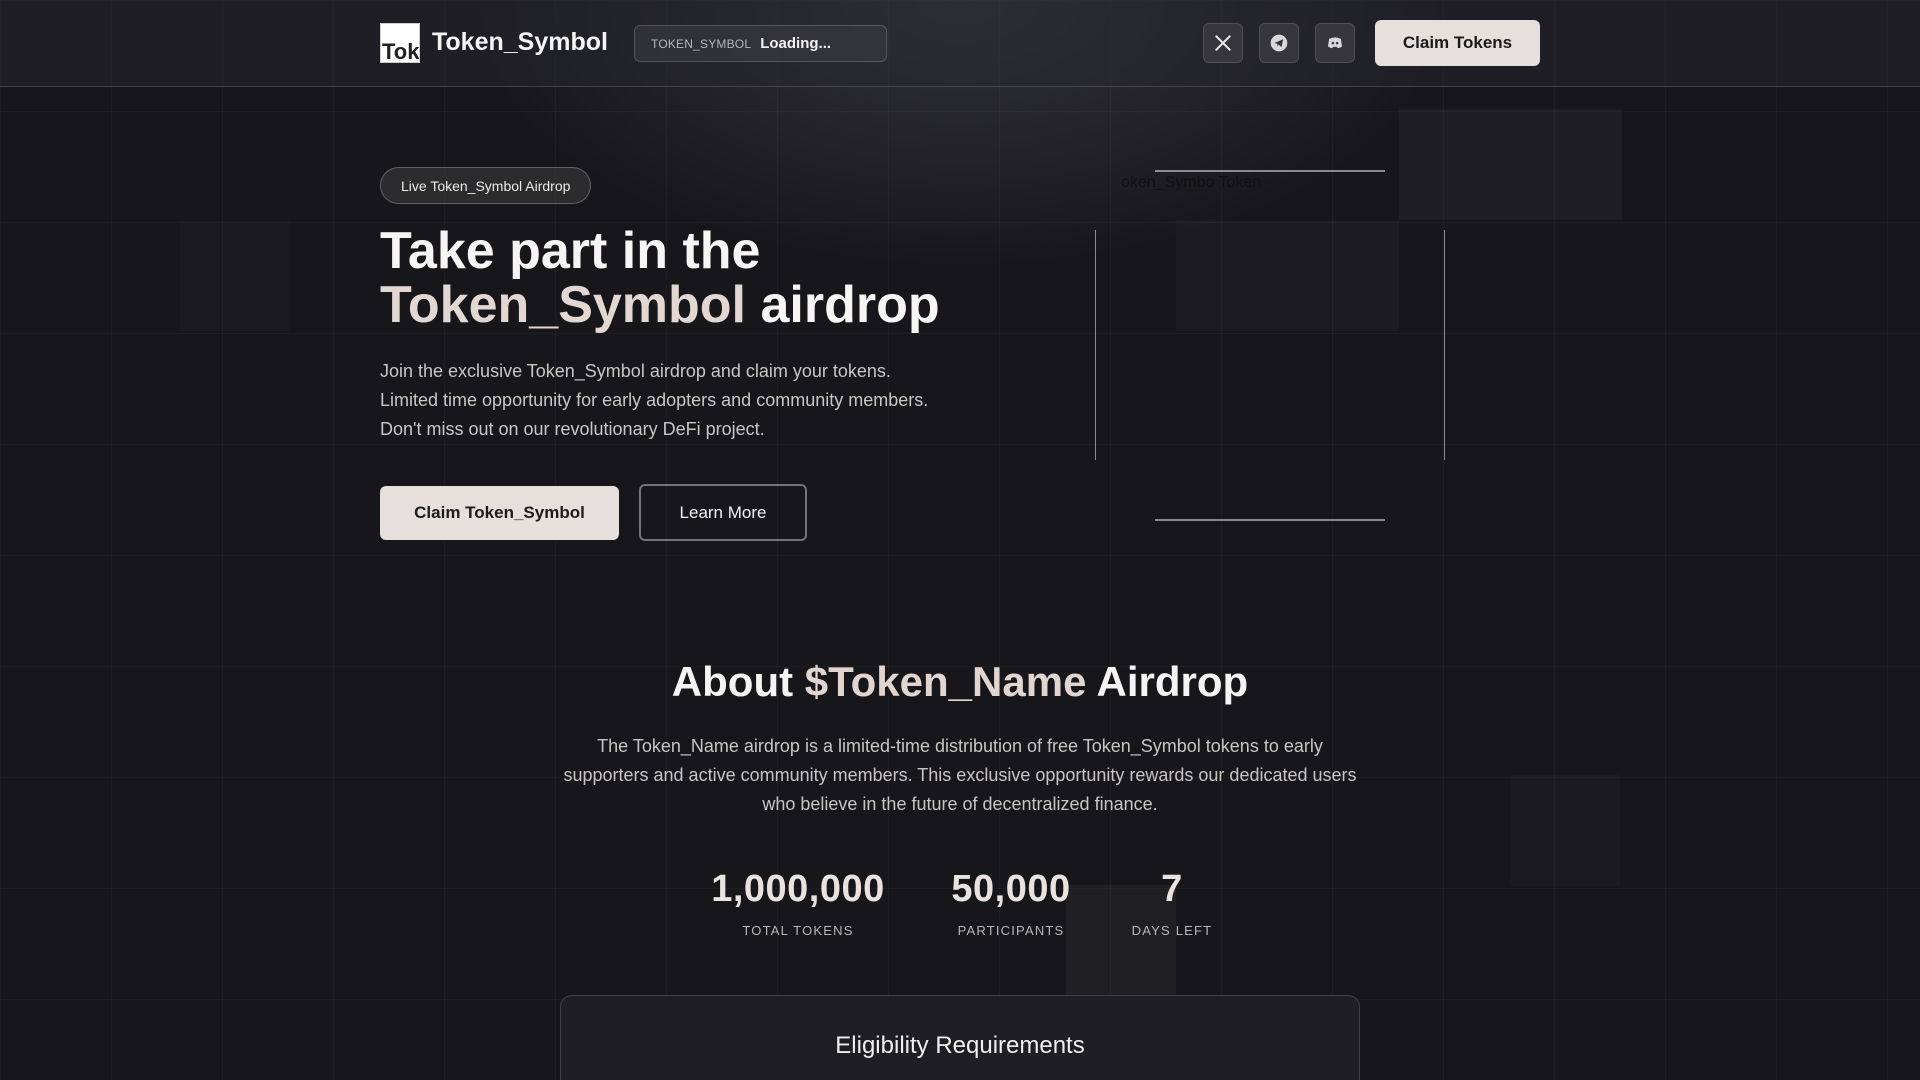 The width and height of the screenshot is (1920, 1080). Describe the element at coordinates (563, 305) in the screenshot. I see `hero-title-accent: Token_Symbol` at that location.